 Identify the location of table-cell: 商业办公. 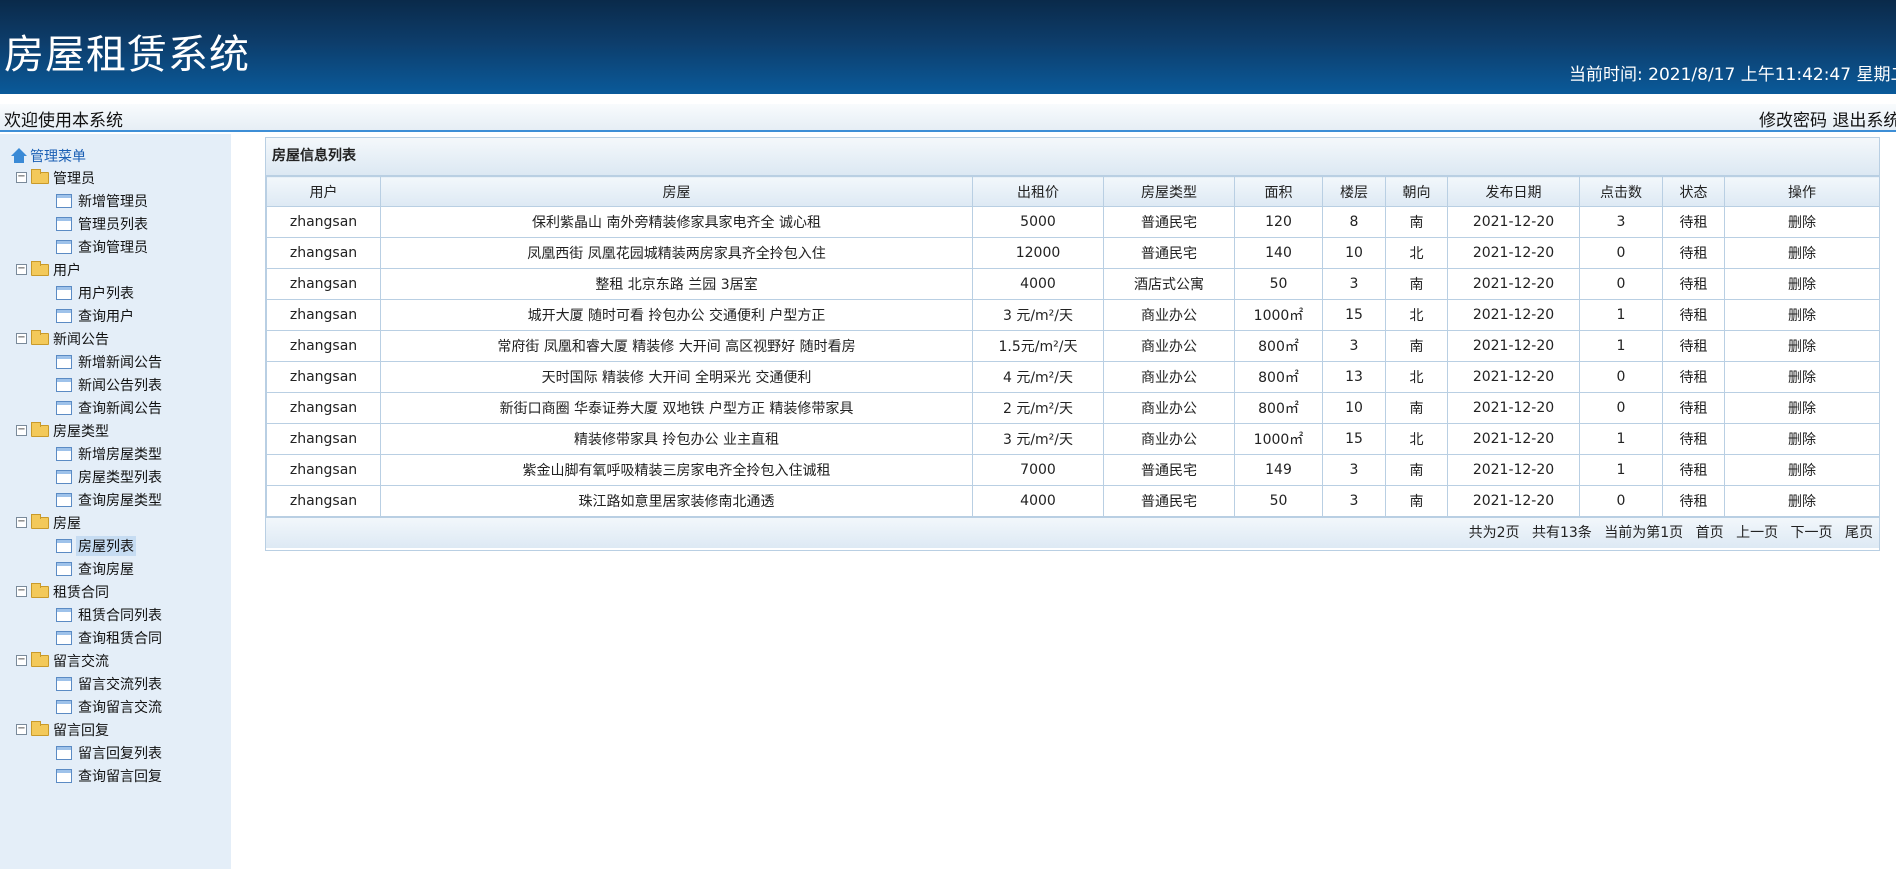
(1169, 346).